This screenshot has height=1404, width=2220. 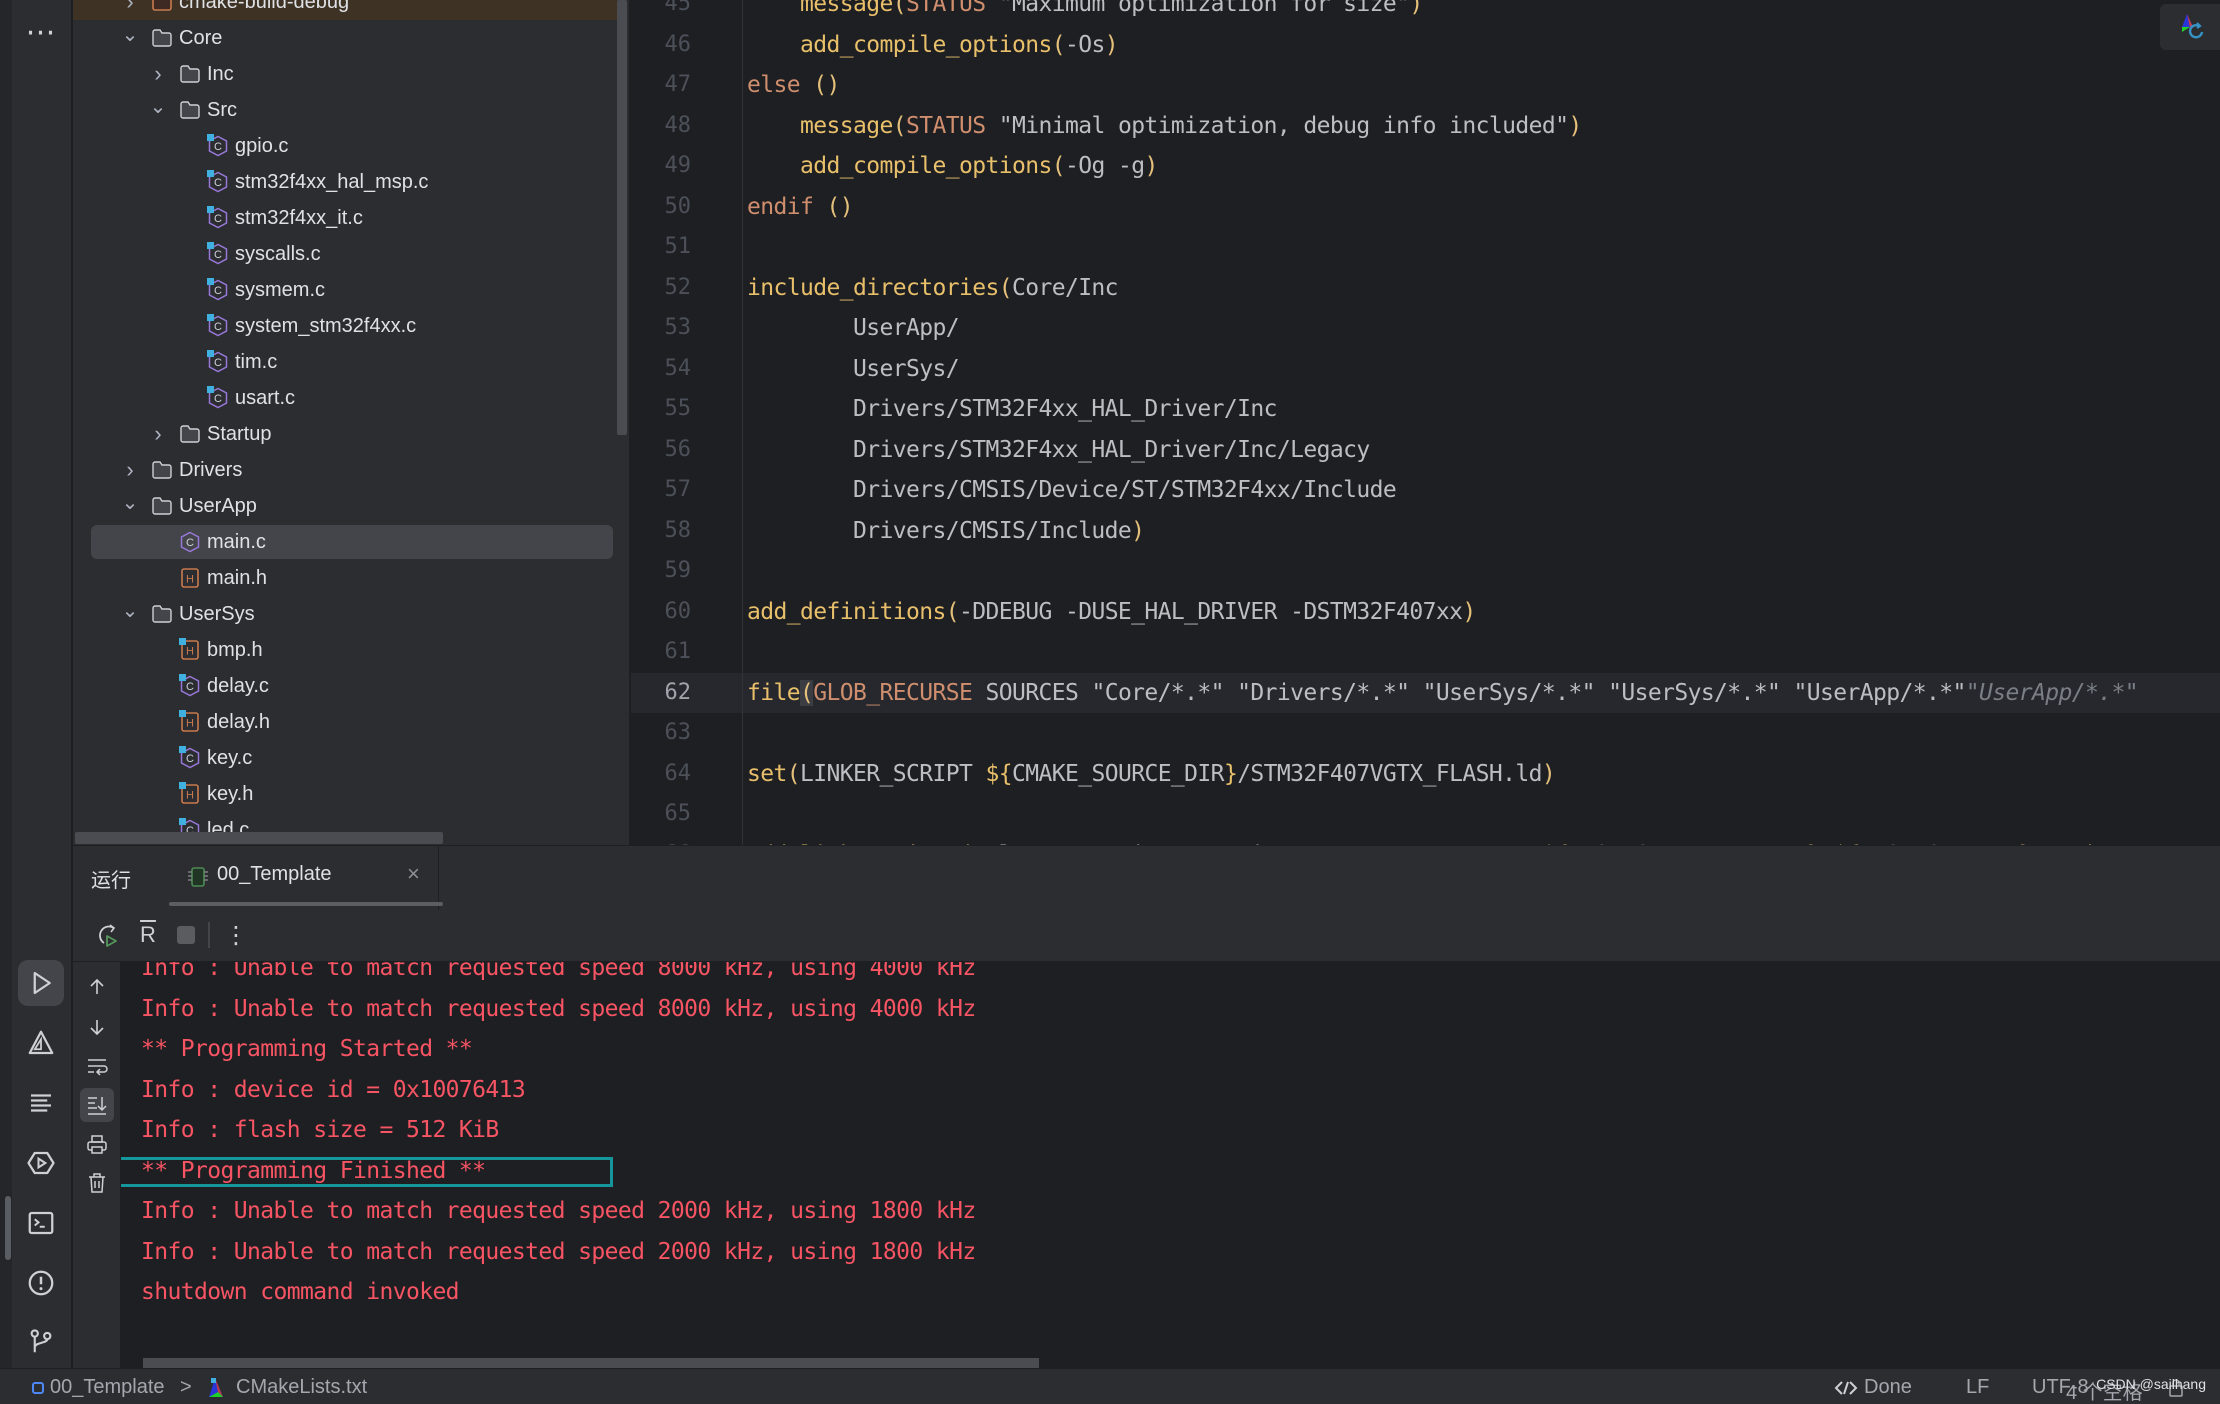 I want to click on code-token: -Og -g, so click(x=1104, y=166).